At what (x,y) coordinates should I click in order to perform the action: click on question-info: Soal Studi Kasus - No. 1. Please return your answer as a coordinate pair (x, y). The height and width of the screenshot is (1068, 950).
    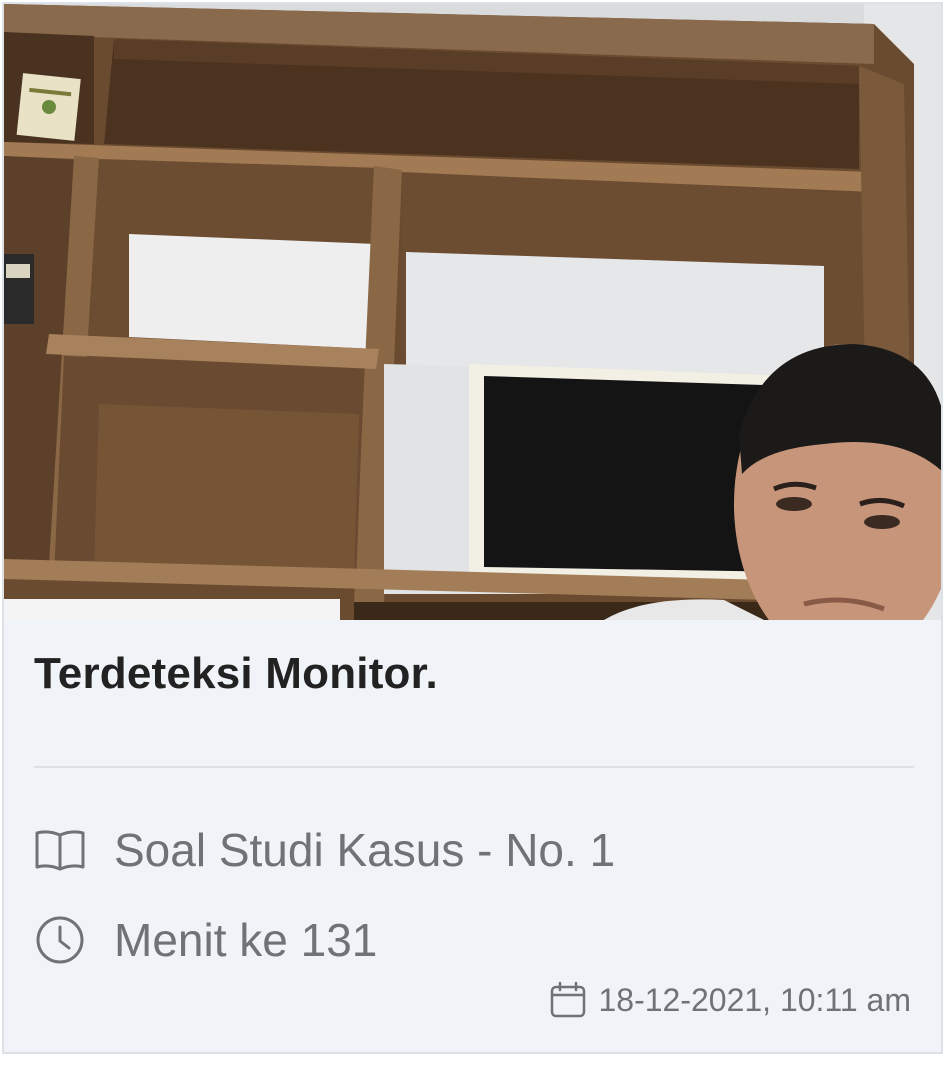
    Looking at the image, I should click on (324, 850).